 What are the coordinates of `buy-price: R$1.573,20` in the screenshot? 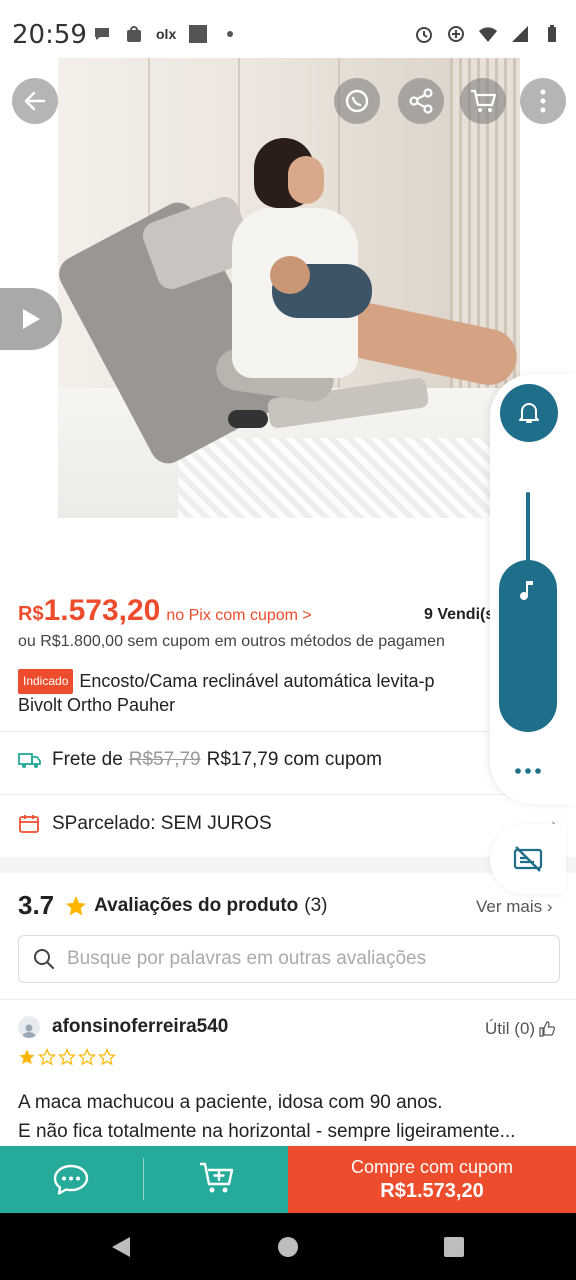 It's located at (432, 1190).